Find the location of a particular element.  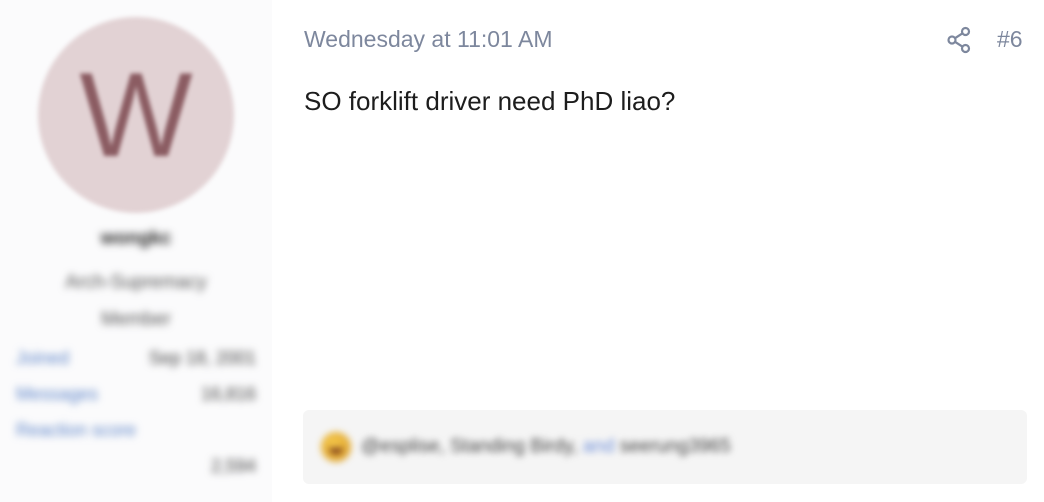

share-icon is located at coordinates (959, 40).